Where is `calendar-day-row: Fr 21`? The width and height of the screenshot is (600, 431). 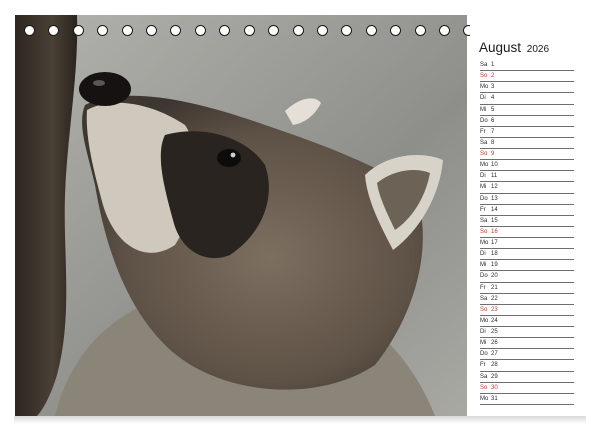
calendar-day-row: Fr 21 is located at coordinates (527, 288).